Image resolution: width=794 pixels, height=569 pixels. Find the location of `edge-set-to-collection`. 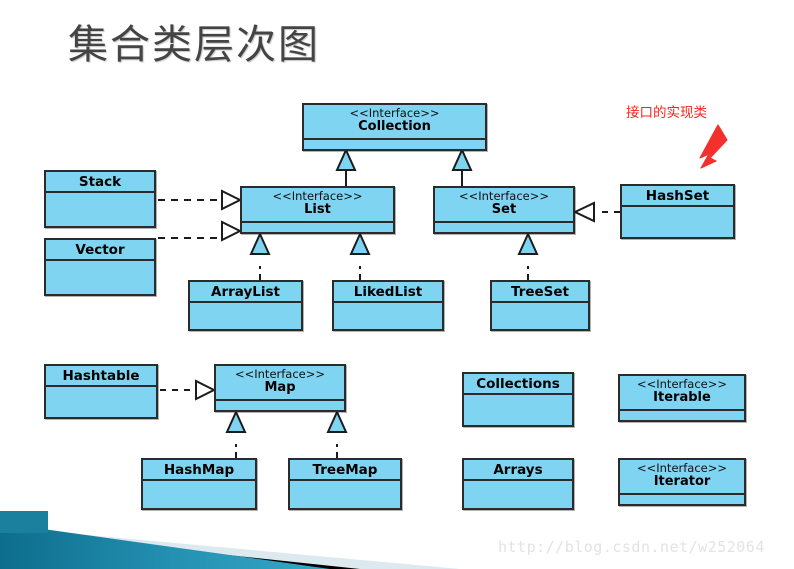

edge-set-to-collection is located at coordinates (462, 166).